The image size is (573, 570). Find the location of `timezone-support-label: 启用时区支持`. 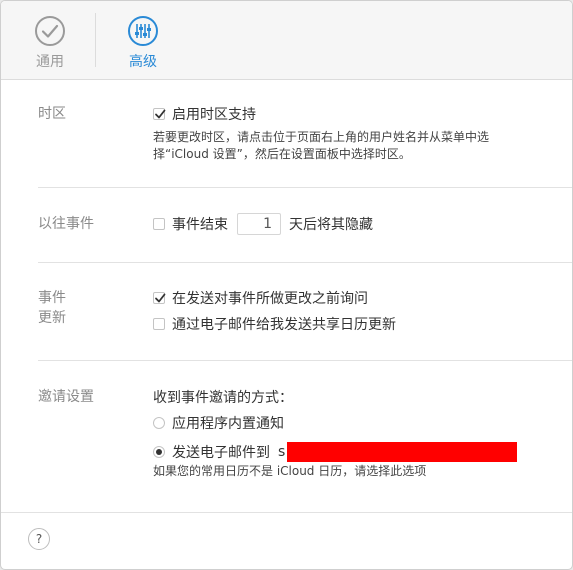

timezone-support-label: 启用时区支持 is located at coordinates (214, 115).